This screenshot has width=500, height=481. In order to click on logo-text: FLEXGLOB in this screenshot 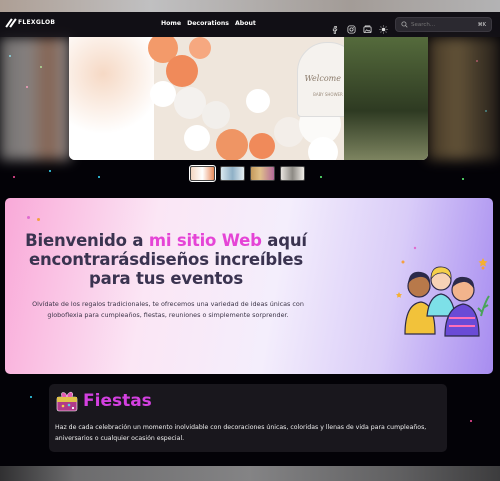, I will do `click(37, 22)`.